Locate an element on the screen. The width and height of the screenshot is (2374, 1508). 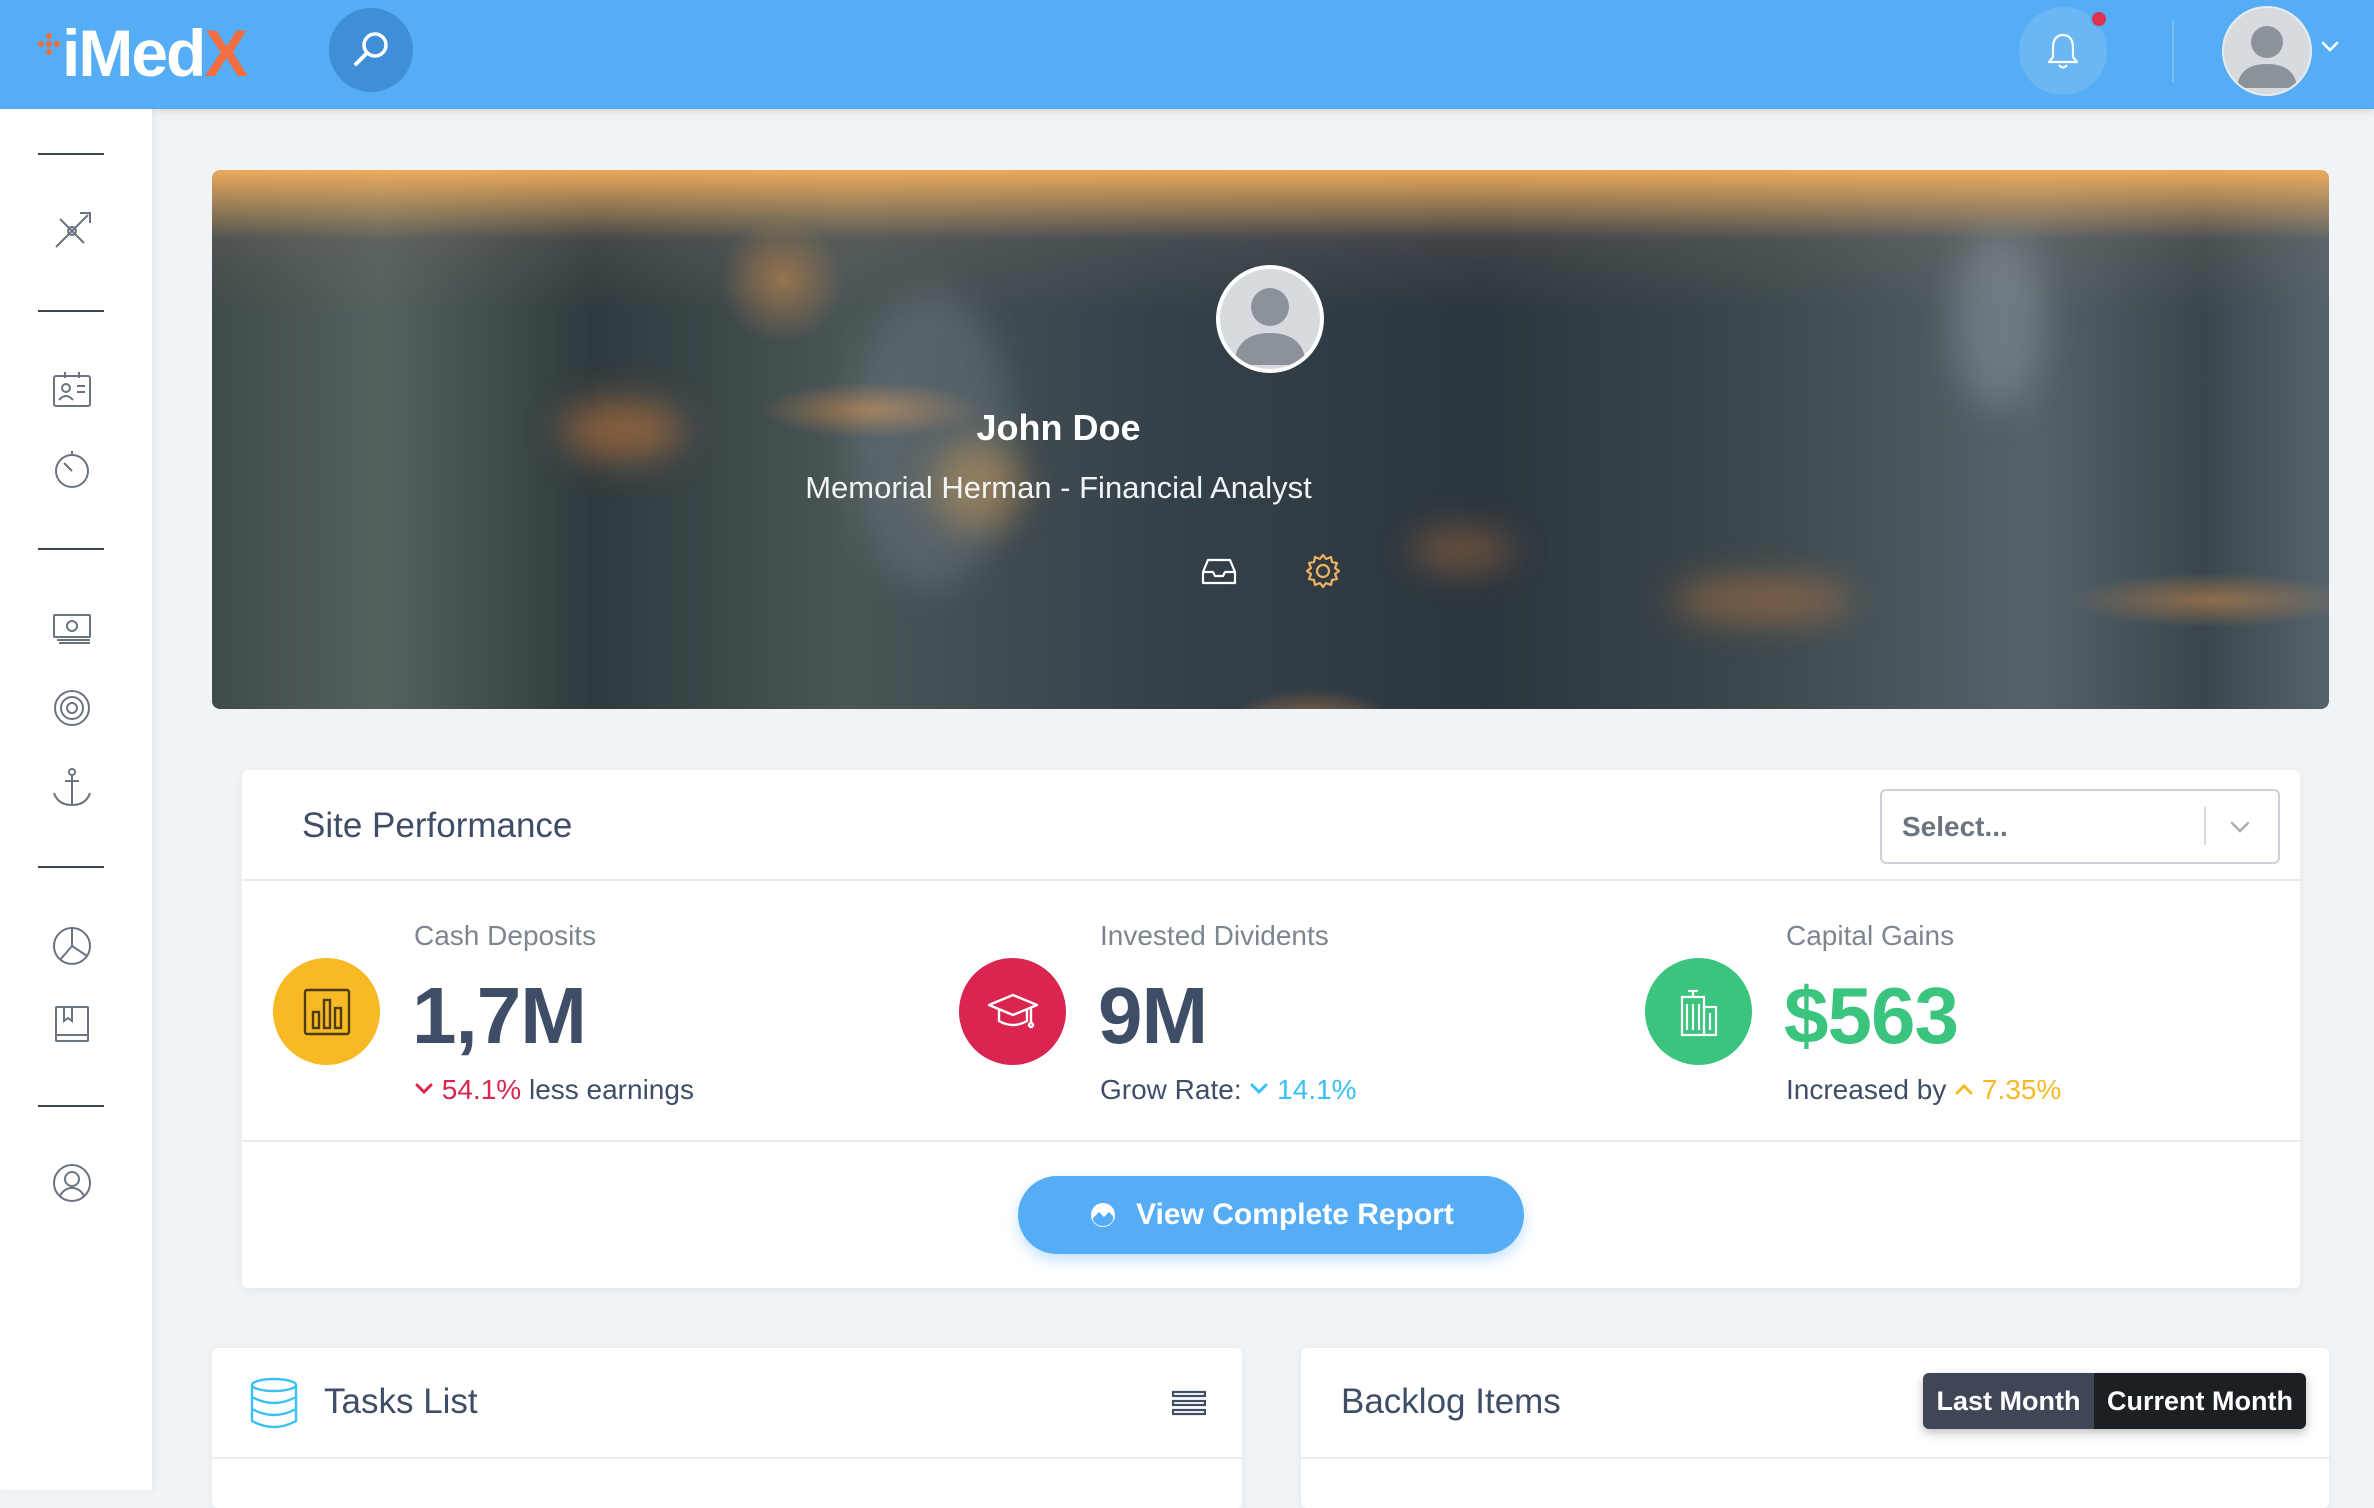
logo-text: iMedX is located at coordinates (155, 53).